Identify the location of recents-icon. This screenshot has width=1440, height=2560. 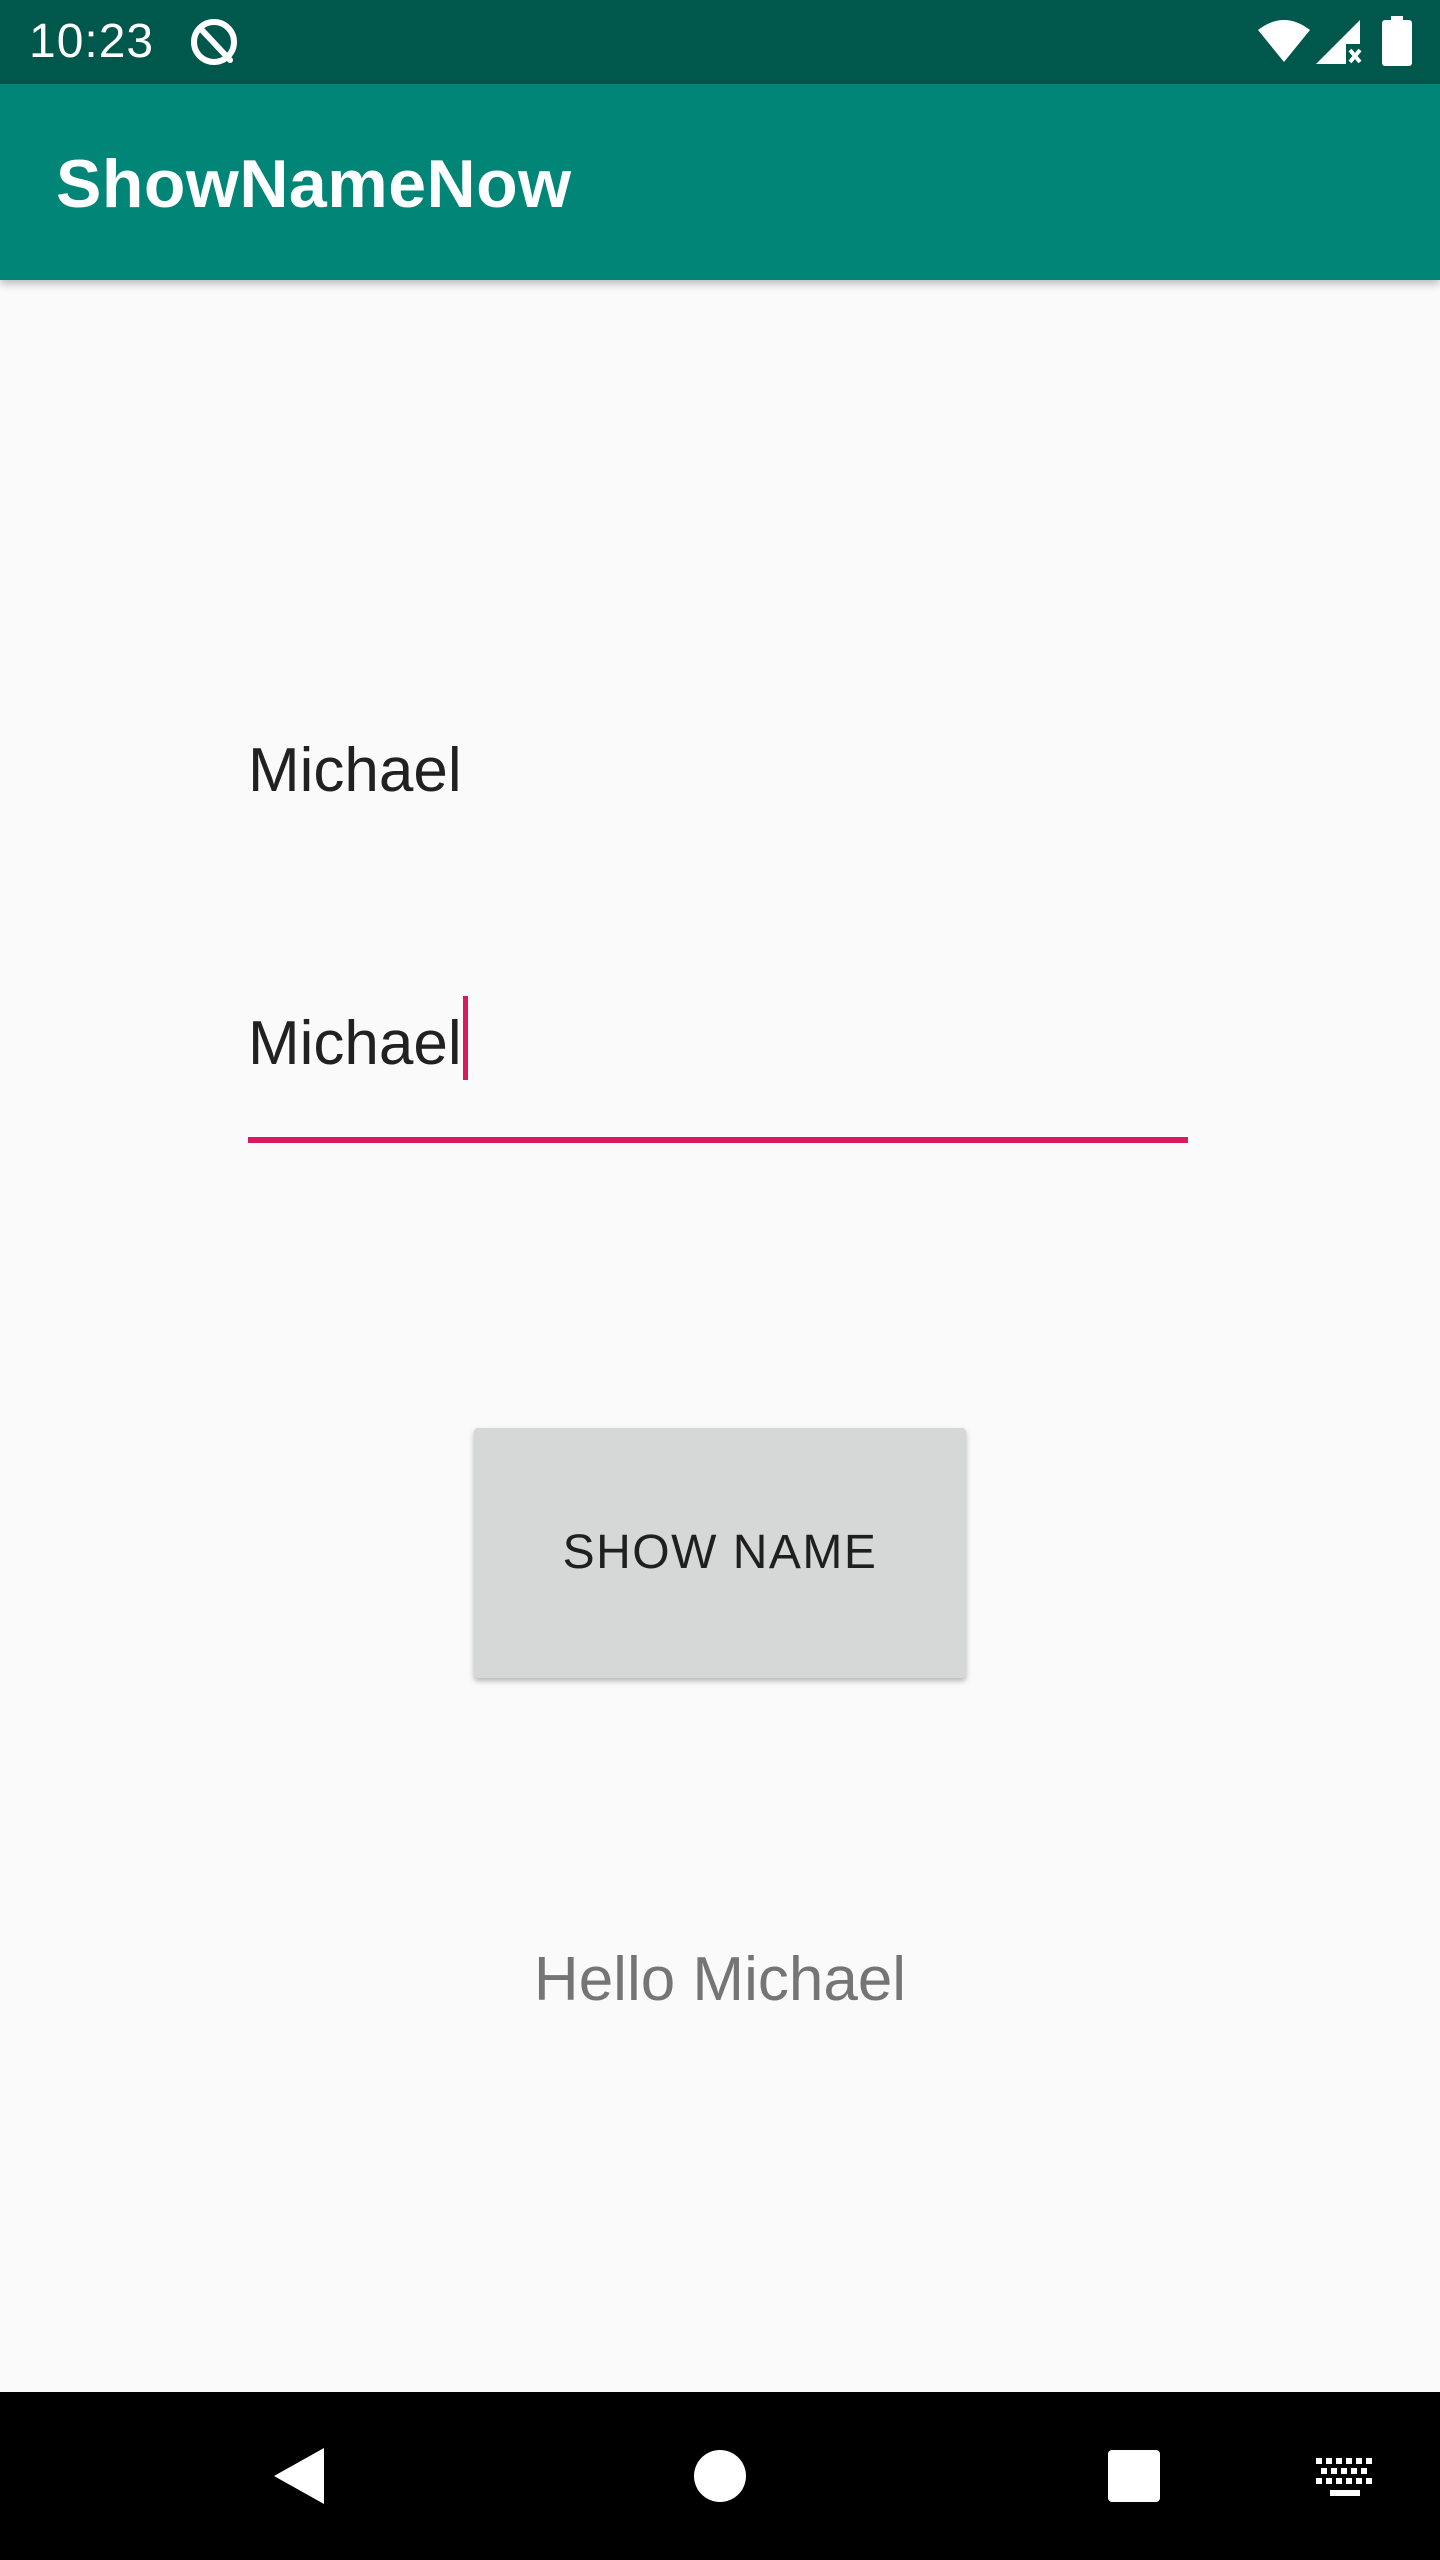
(1134, 2476).